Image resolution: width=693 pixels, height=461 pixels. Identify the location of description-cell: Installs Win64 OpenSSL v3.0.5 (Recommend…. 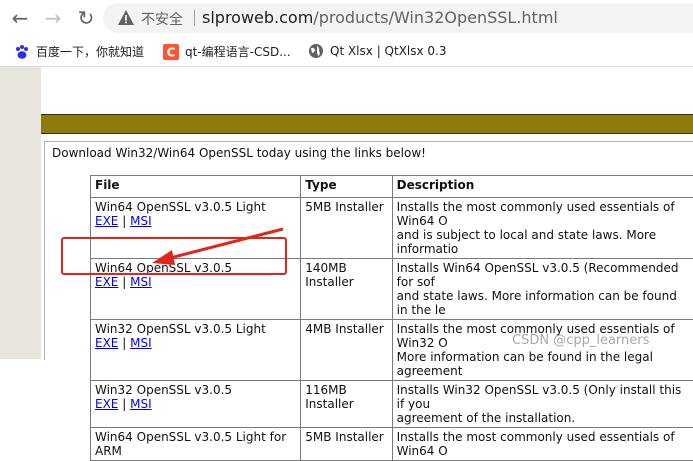
(542, 289).